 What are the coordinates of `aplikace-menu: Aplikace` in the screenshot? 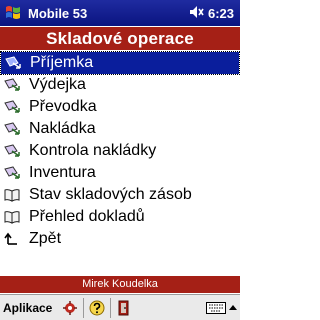 It's located at (27, 308).